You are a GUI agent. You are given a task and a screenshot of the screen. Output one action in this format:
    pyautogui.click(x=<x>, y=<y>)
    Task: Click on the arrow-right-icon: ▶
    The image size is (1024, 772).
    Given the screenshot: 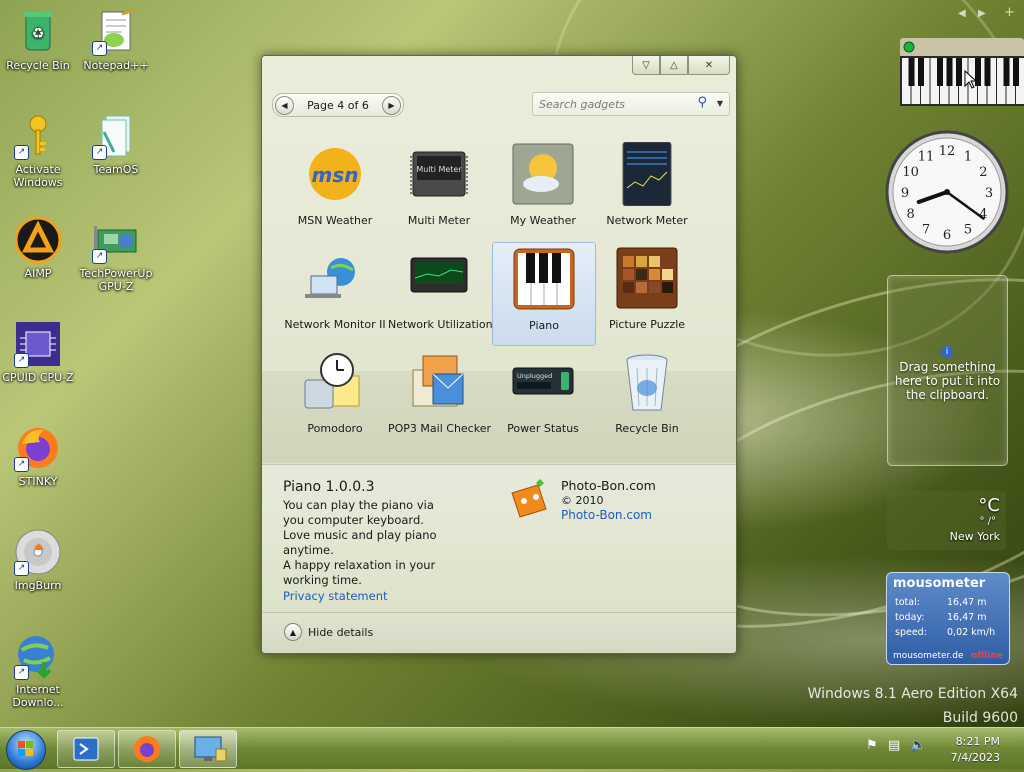 What is the action you would take?
    pyautogui.click(x=391, y=105)
    